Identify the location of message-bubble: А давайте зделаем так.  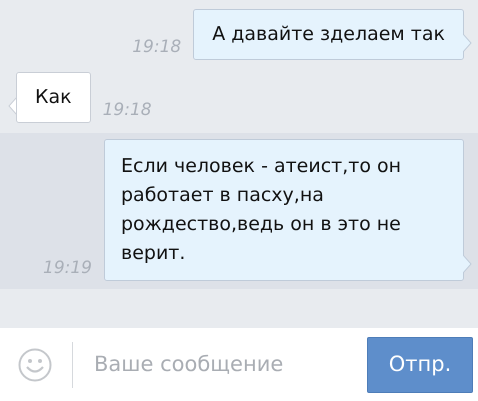
(328, 34).